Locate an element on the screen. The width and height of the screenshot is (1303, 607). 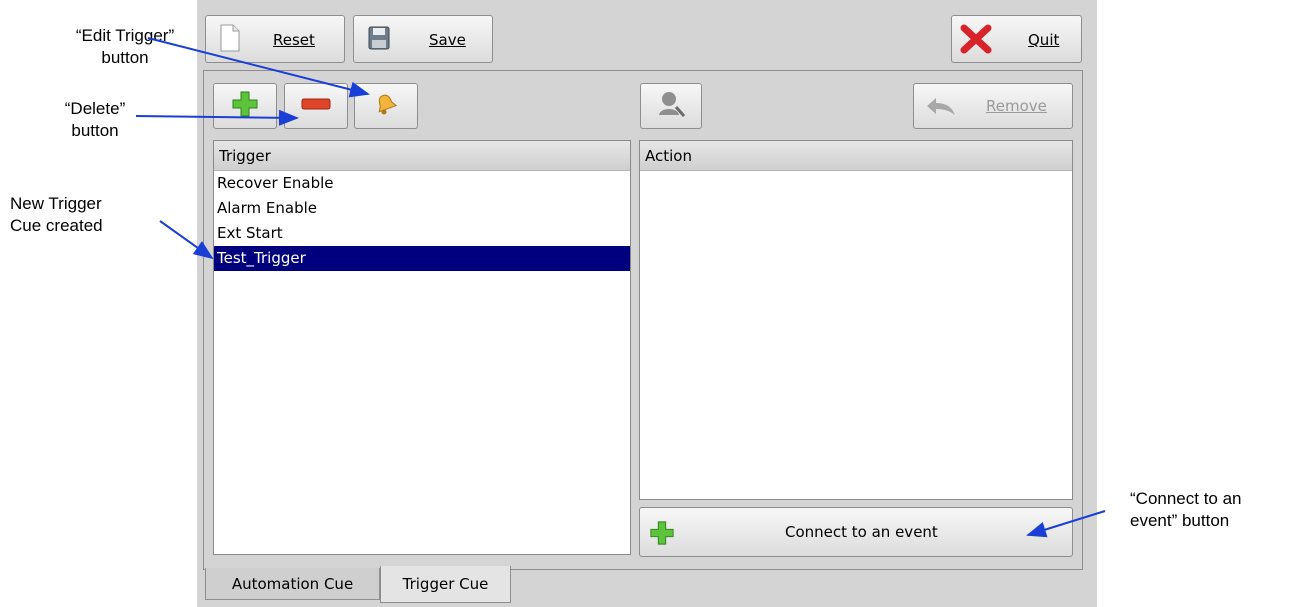
new-trigger-arrow is located at coordinates (186, 240).